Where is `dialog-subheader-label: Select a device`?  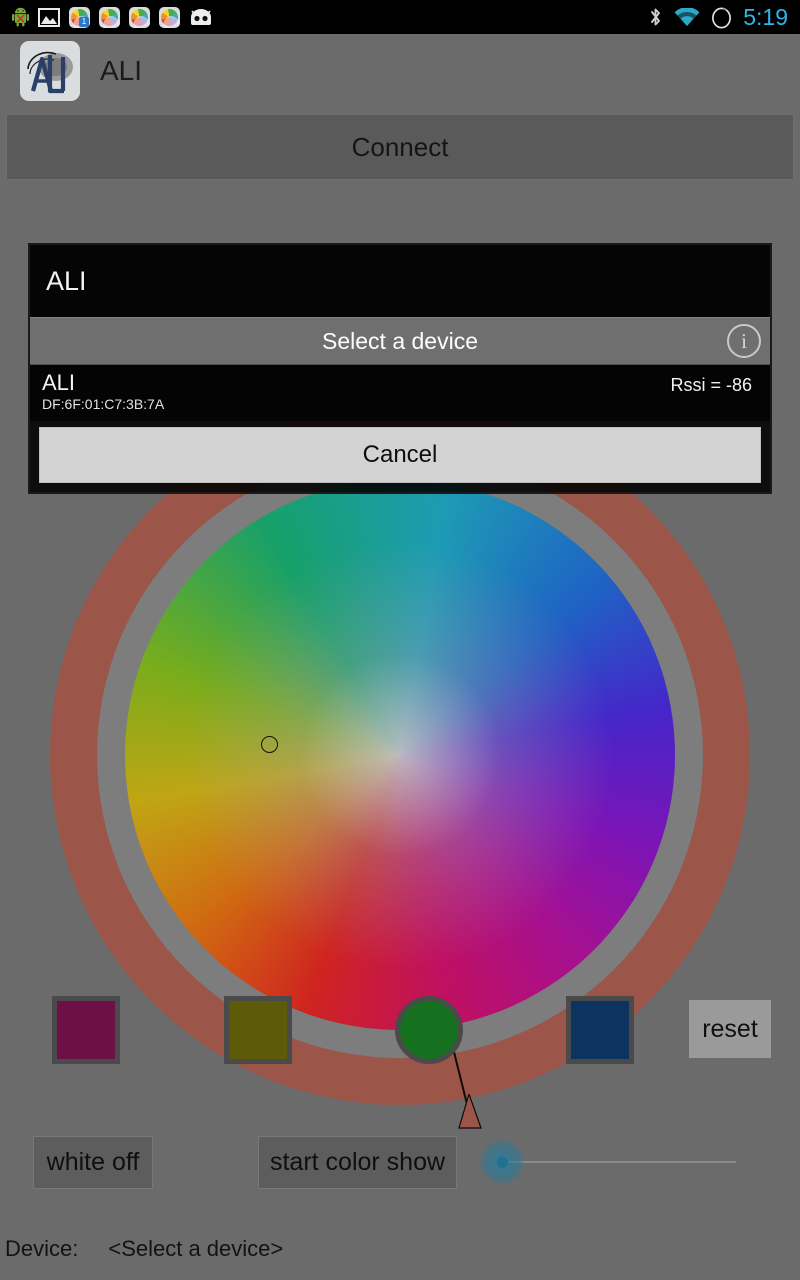 dialog-subheader-label: Select a device is located at coordinates (400, 340).